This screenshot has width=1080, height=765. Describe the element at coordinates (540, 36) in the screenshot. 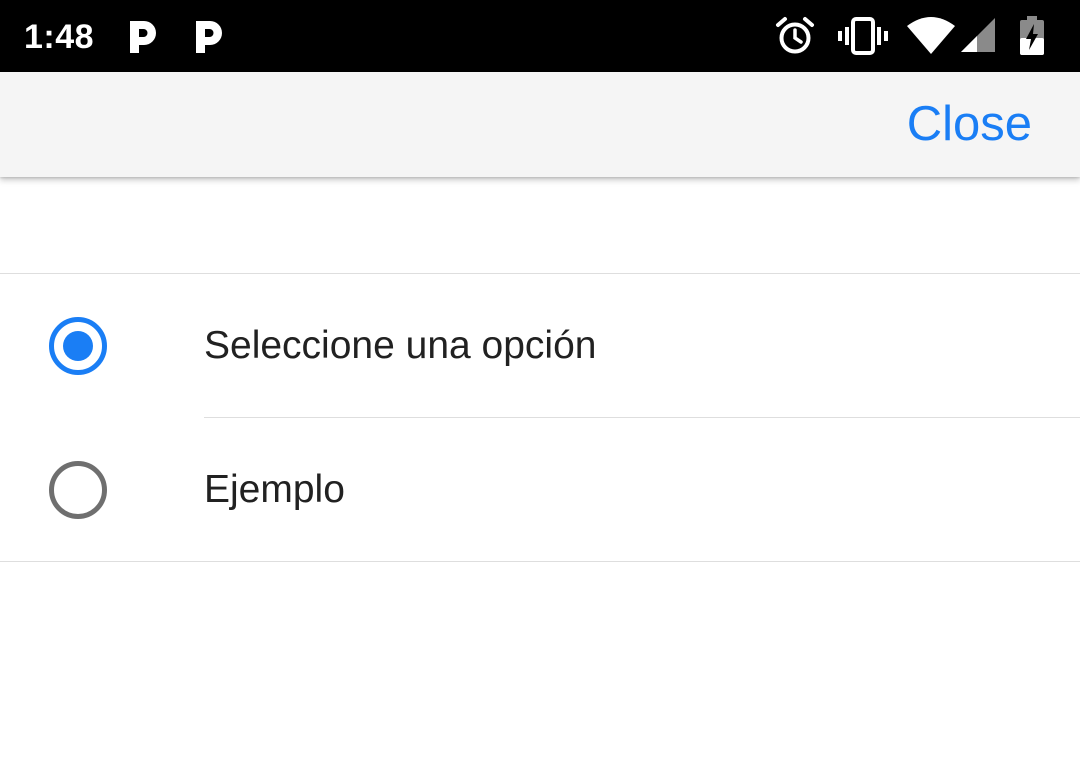

I see `status-bar: 1:48` at that location.